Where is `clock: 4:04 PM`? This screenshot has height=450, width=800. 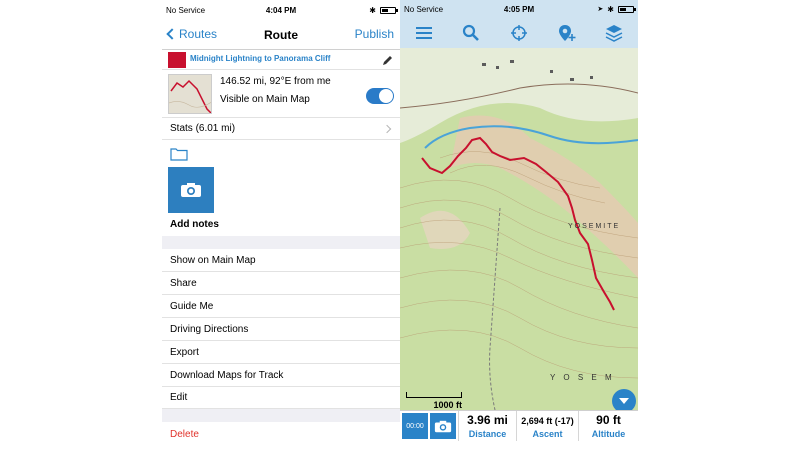
clock: 4:04 PM is located at coordinates (281, 10).